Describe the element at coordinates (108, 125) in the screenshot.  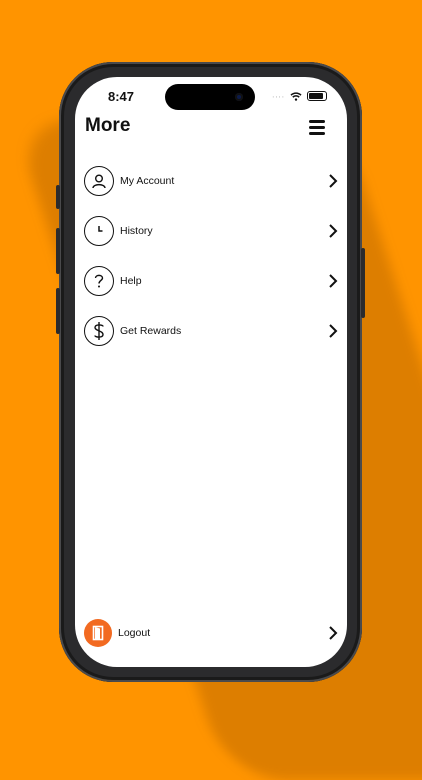
I see `page-title: More` at that location.